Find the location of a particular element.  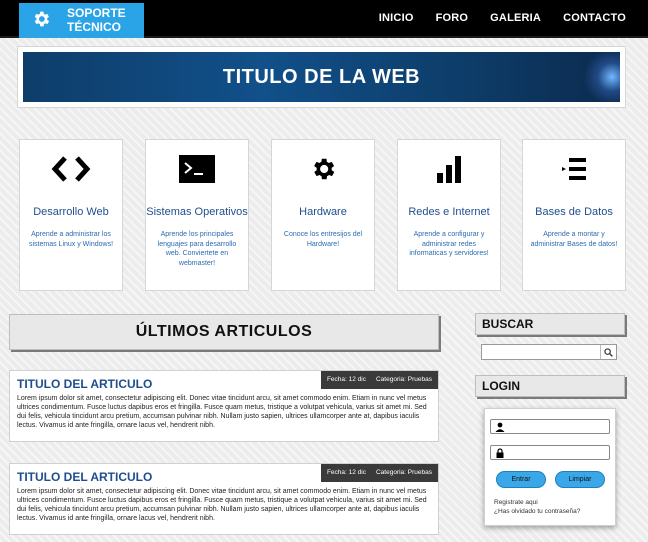

search-input is located at coordinates (541, 355).